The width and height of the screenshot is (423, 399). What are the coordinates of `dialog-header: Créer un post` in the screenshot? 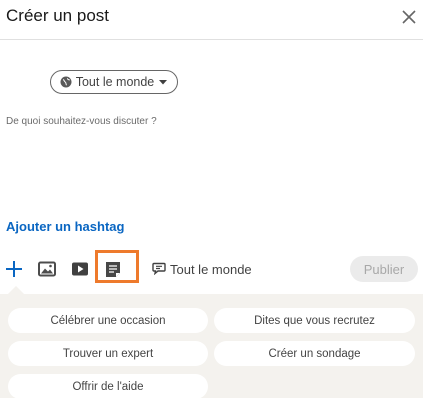 It's located at (211, 20).